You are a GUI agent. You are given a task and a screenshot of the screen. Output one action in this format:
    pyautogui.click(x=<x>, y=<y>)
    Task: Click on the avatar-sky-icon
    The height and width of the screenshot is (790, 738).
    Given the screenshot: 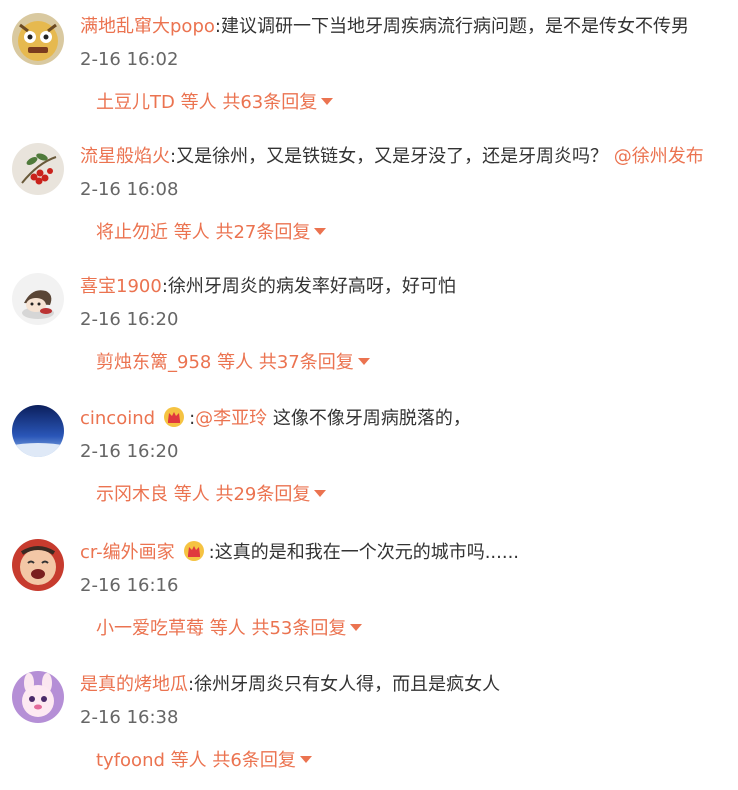 What is the action you would take?
    pyautogui.click(x=38, y=431)
    